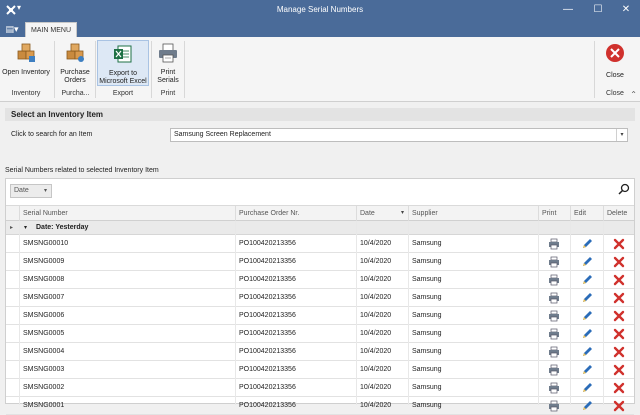  Describe the element at coordinates (295, 213) in the screenshot. I see `column-header-po: Purchase Order Nr.` at that location.